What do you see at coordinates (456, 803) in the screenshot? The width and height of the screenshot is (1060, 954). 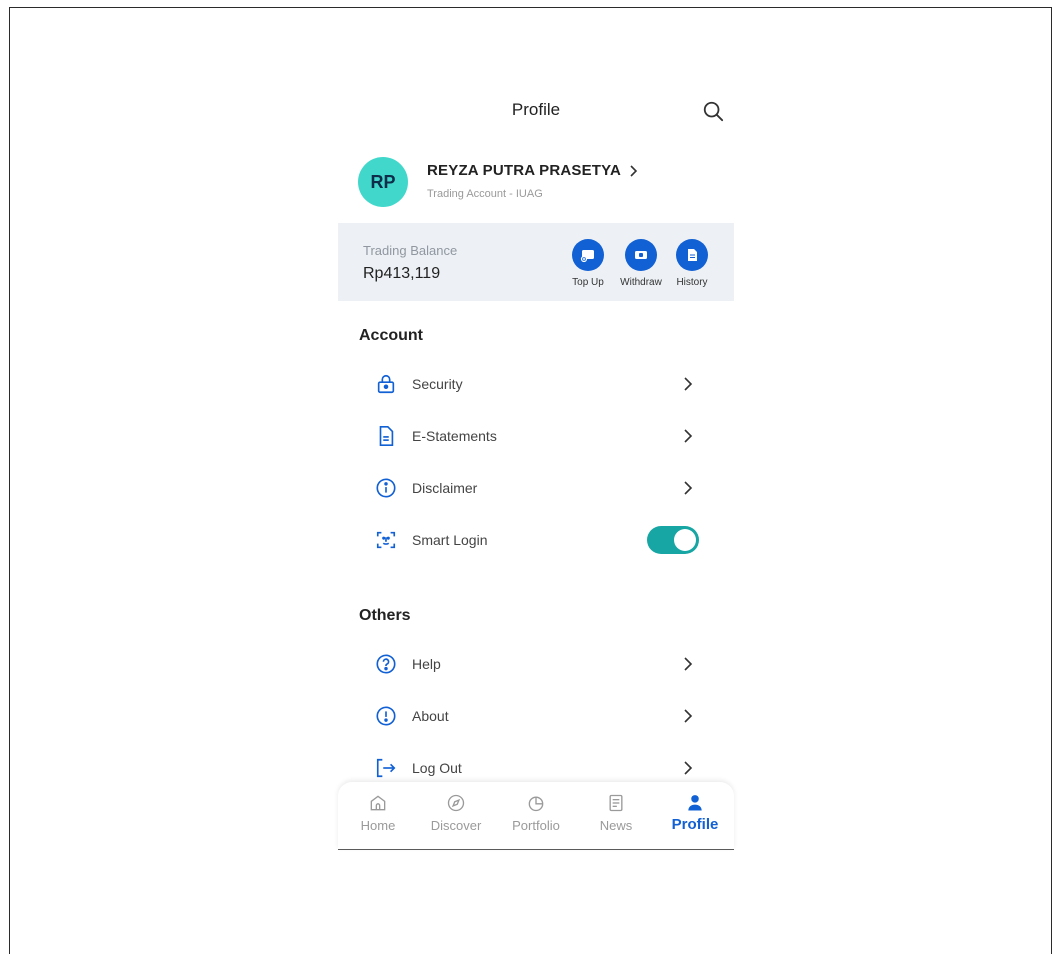 I see `compass-icon` at bounding box center [456, 803].